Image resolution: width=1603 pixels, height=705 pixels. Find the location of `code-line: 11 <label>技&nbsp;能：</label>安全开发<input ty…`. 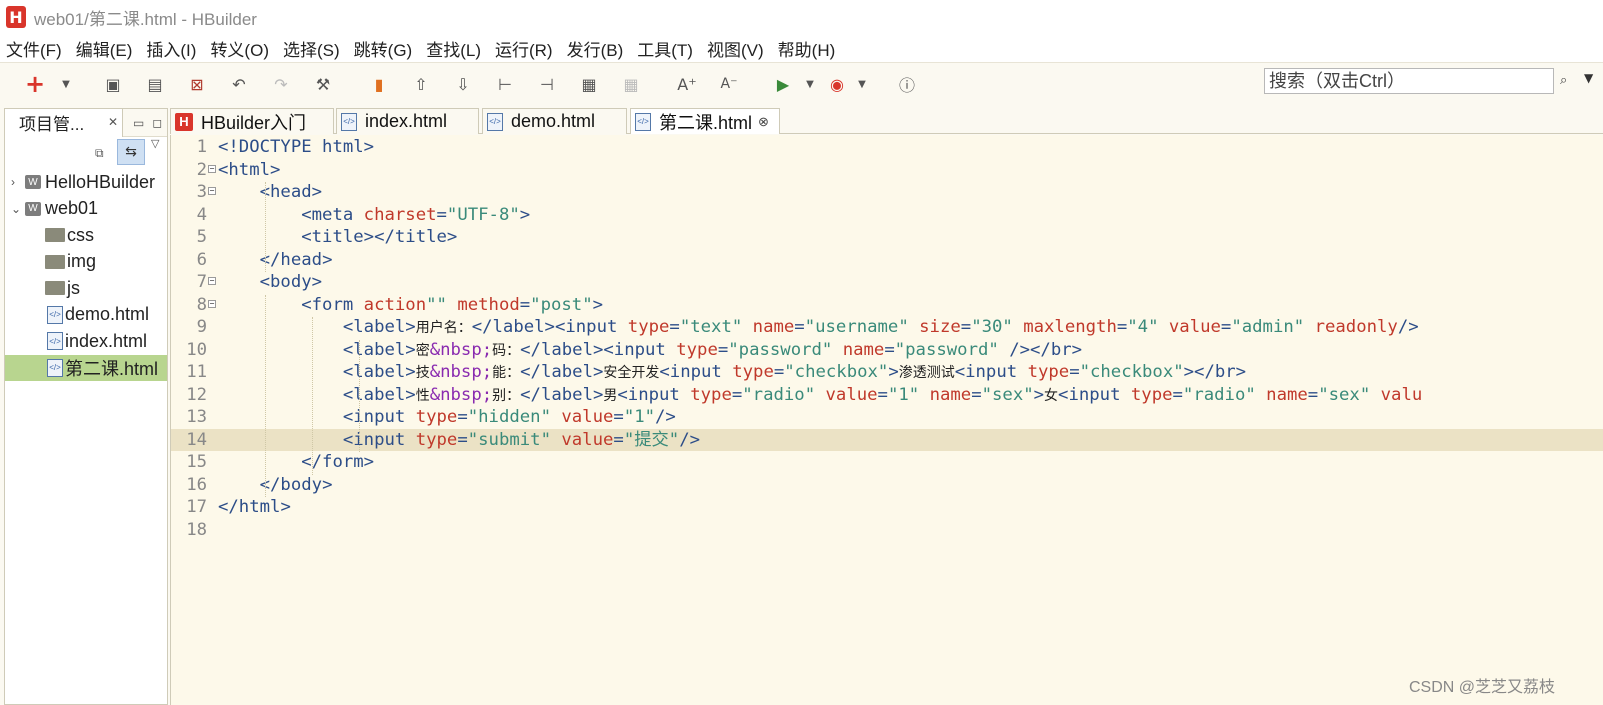

code-line: 11 <label>技&nbsp;能：</label>安全开发<input ty… is located at coordinates (887, 372).